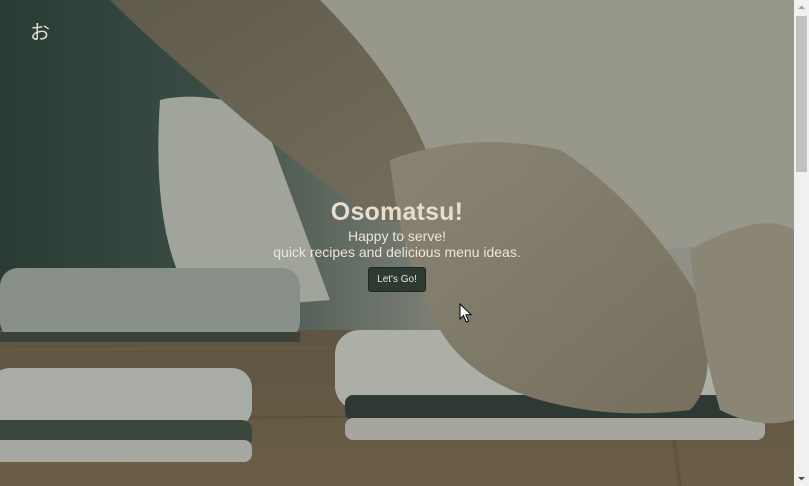 The height and width of the screenshot is (486, 809). Describe the element at coordinates (397, 252) in the screenshot. I see `hero-tagline-line-2: quick recipes and delicious menu ideas.` at that location.